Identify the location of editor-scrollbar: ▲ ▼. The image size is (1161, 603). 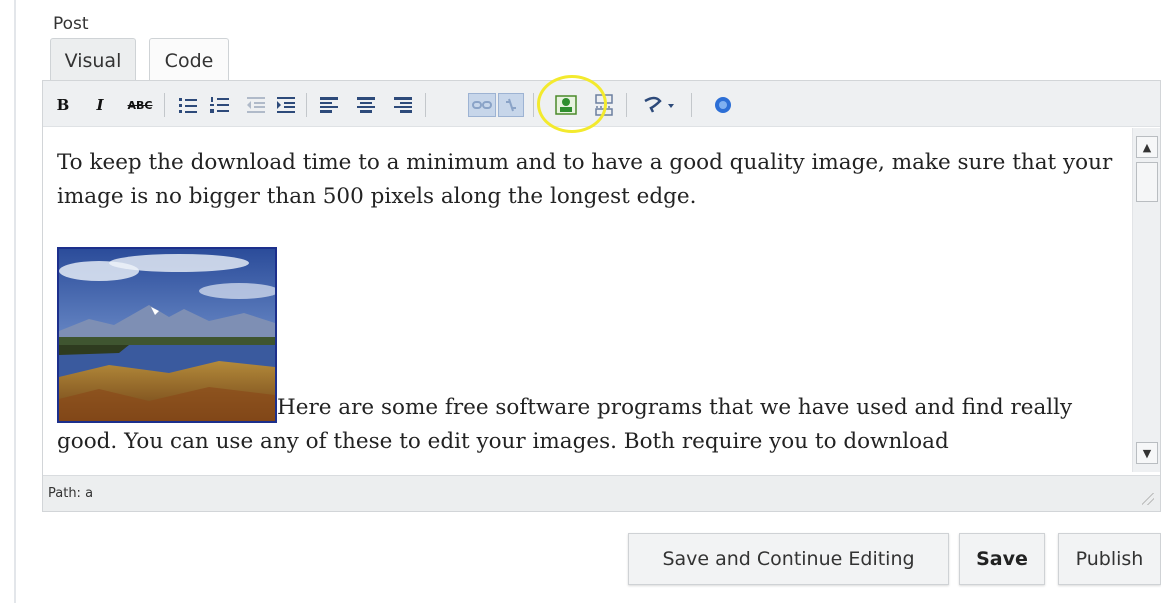
(1146, 300).